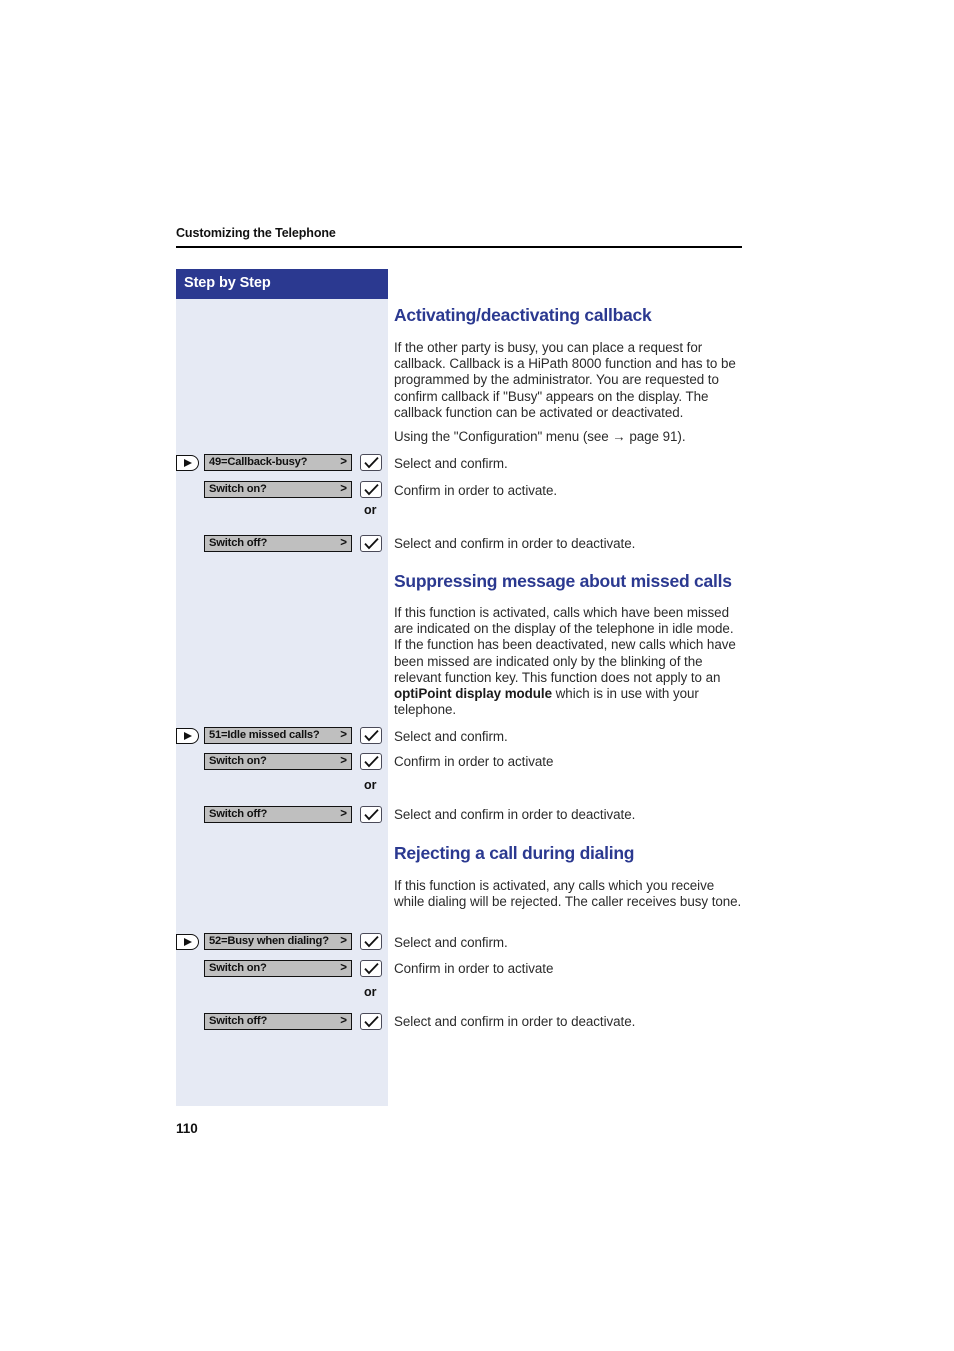  I want to click on section-heading-rejecting-call: Rejecting a call during dialing, so click(514, 853).